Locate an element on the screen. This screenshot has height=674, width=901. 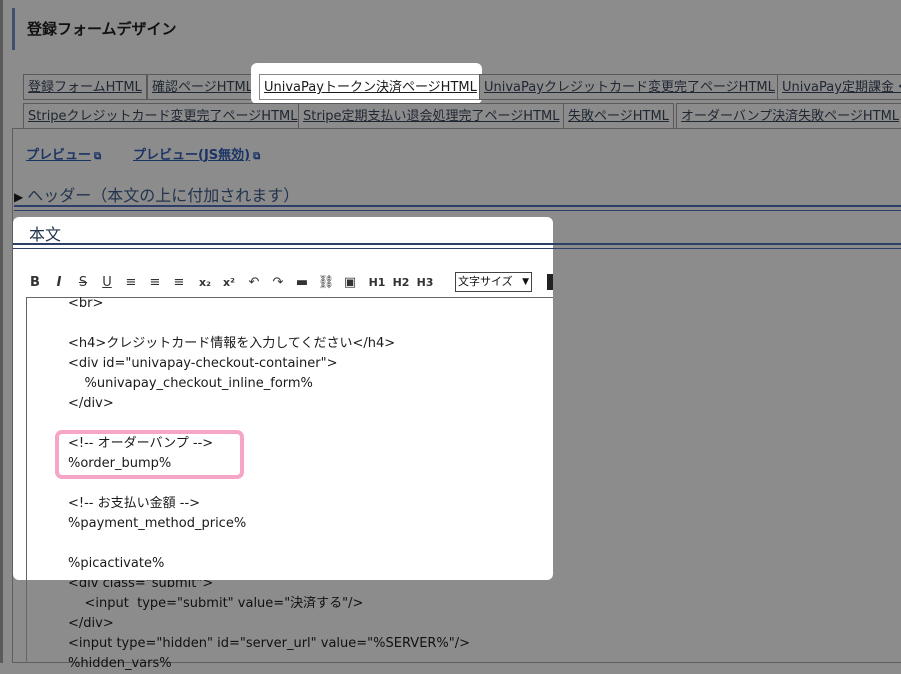
code-line: <div id="univapay-checkout-container"> is located at coordinates (203, 363).